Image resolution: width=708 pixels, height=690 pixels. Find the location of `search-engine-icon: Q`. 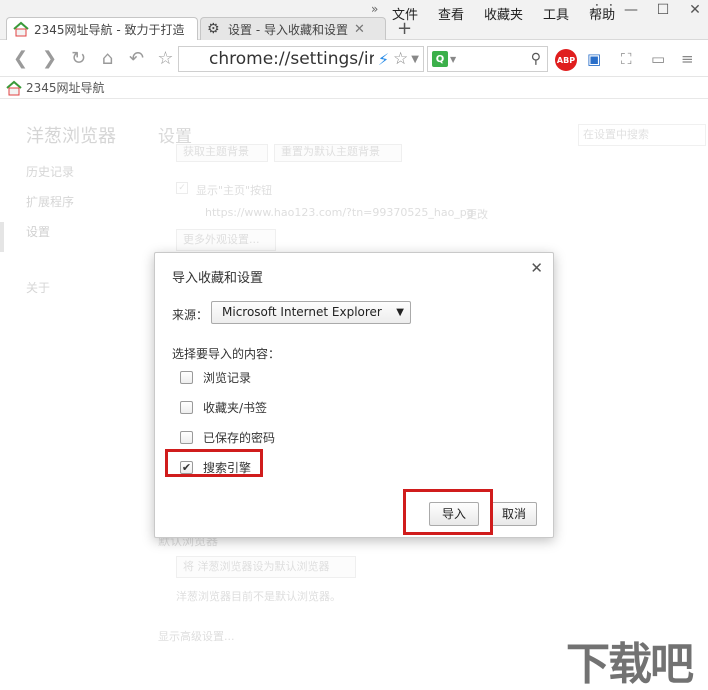

search-engine-icon: Q is located at coordinates (440, 59).